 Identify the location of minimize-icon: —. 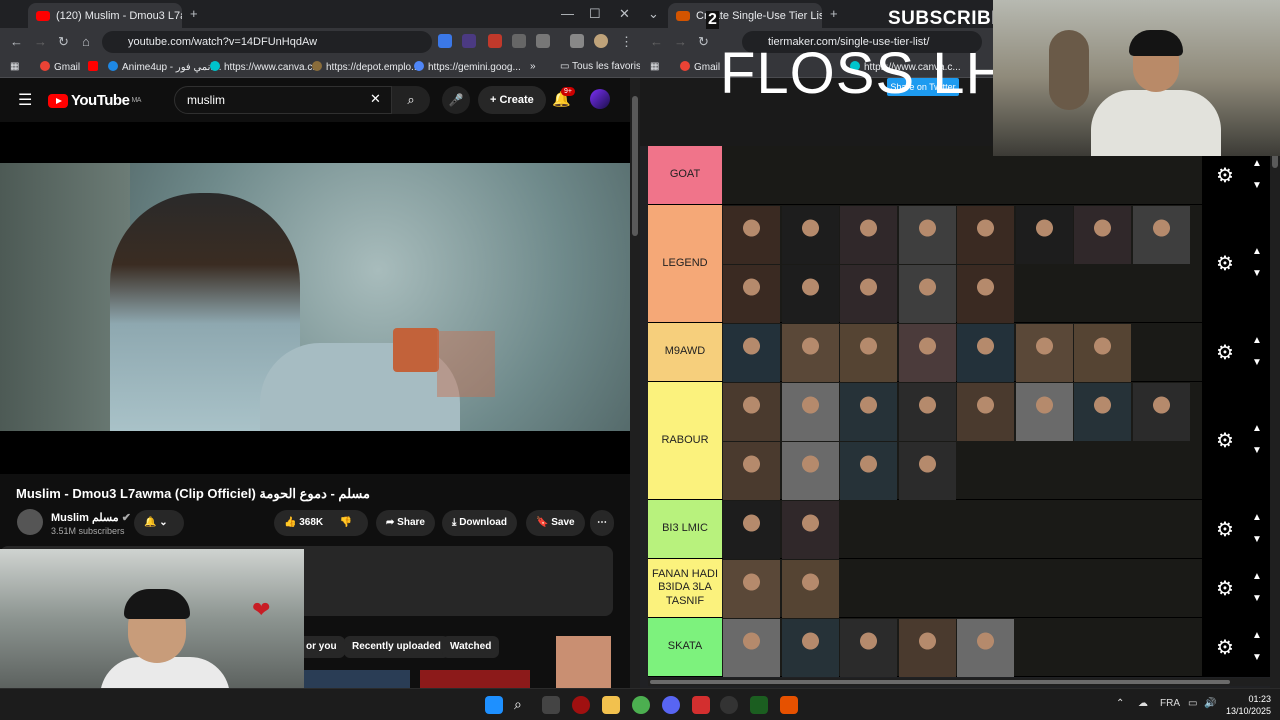
(567, 13).